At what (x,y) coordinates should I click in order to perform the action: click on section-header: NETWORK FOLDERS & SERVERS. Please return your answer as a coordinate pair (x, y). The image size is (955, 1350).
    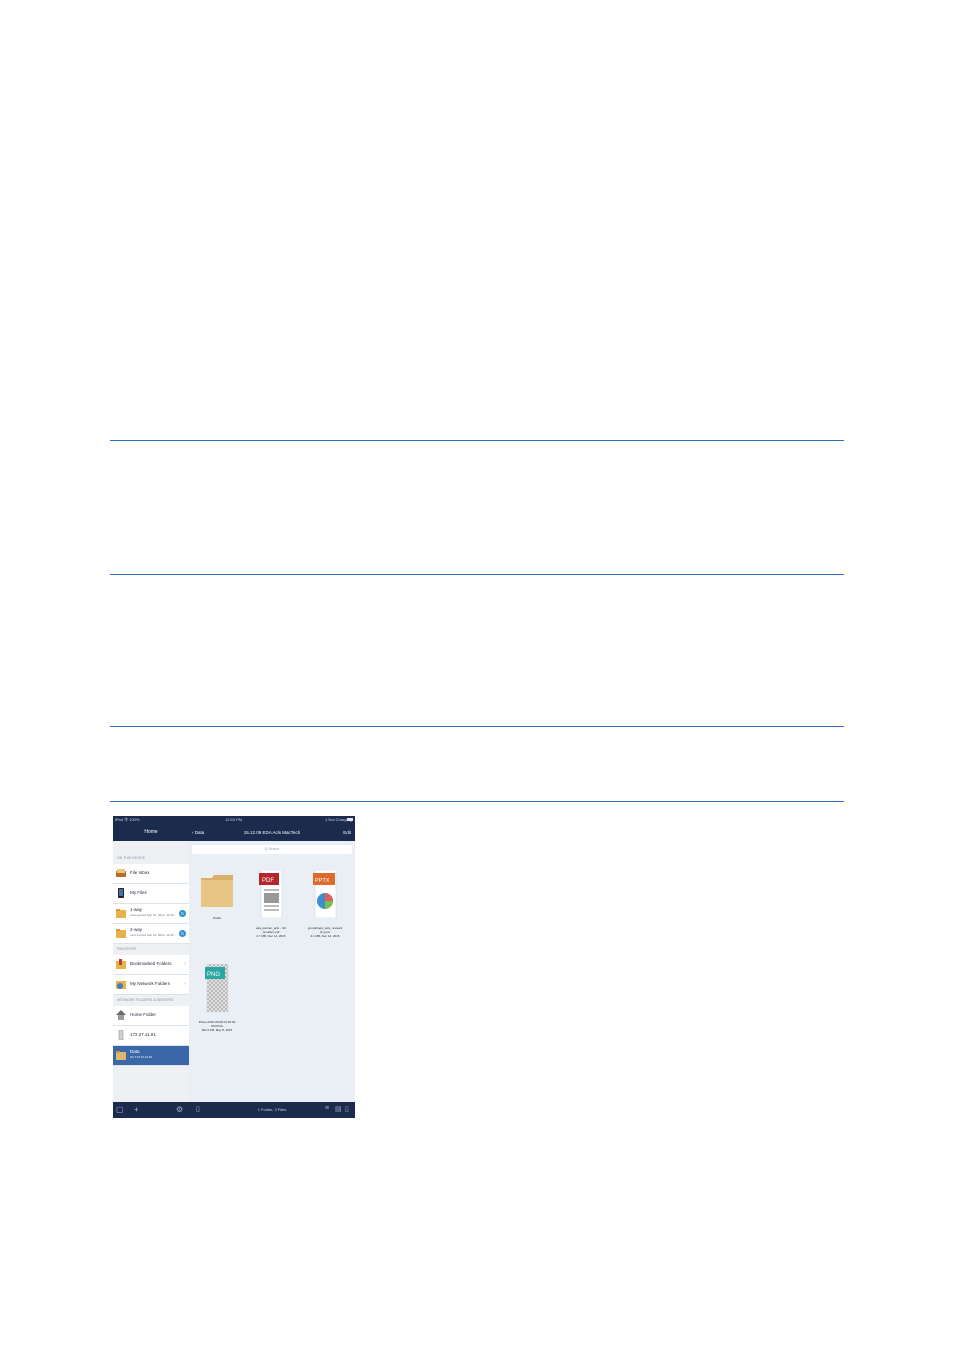
    Looking at the image, I should click on (145, 1000).